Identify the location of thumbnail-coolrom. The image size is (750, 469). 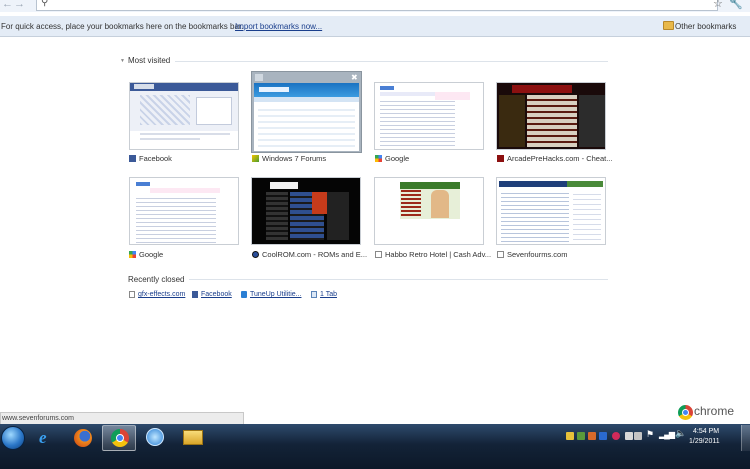
(306, 211).